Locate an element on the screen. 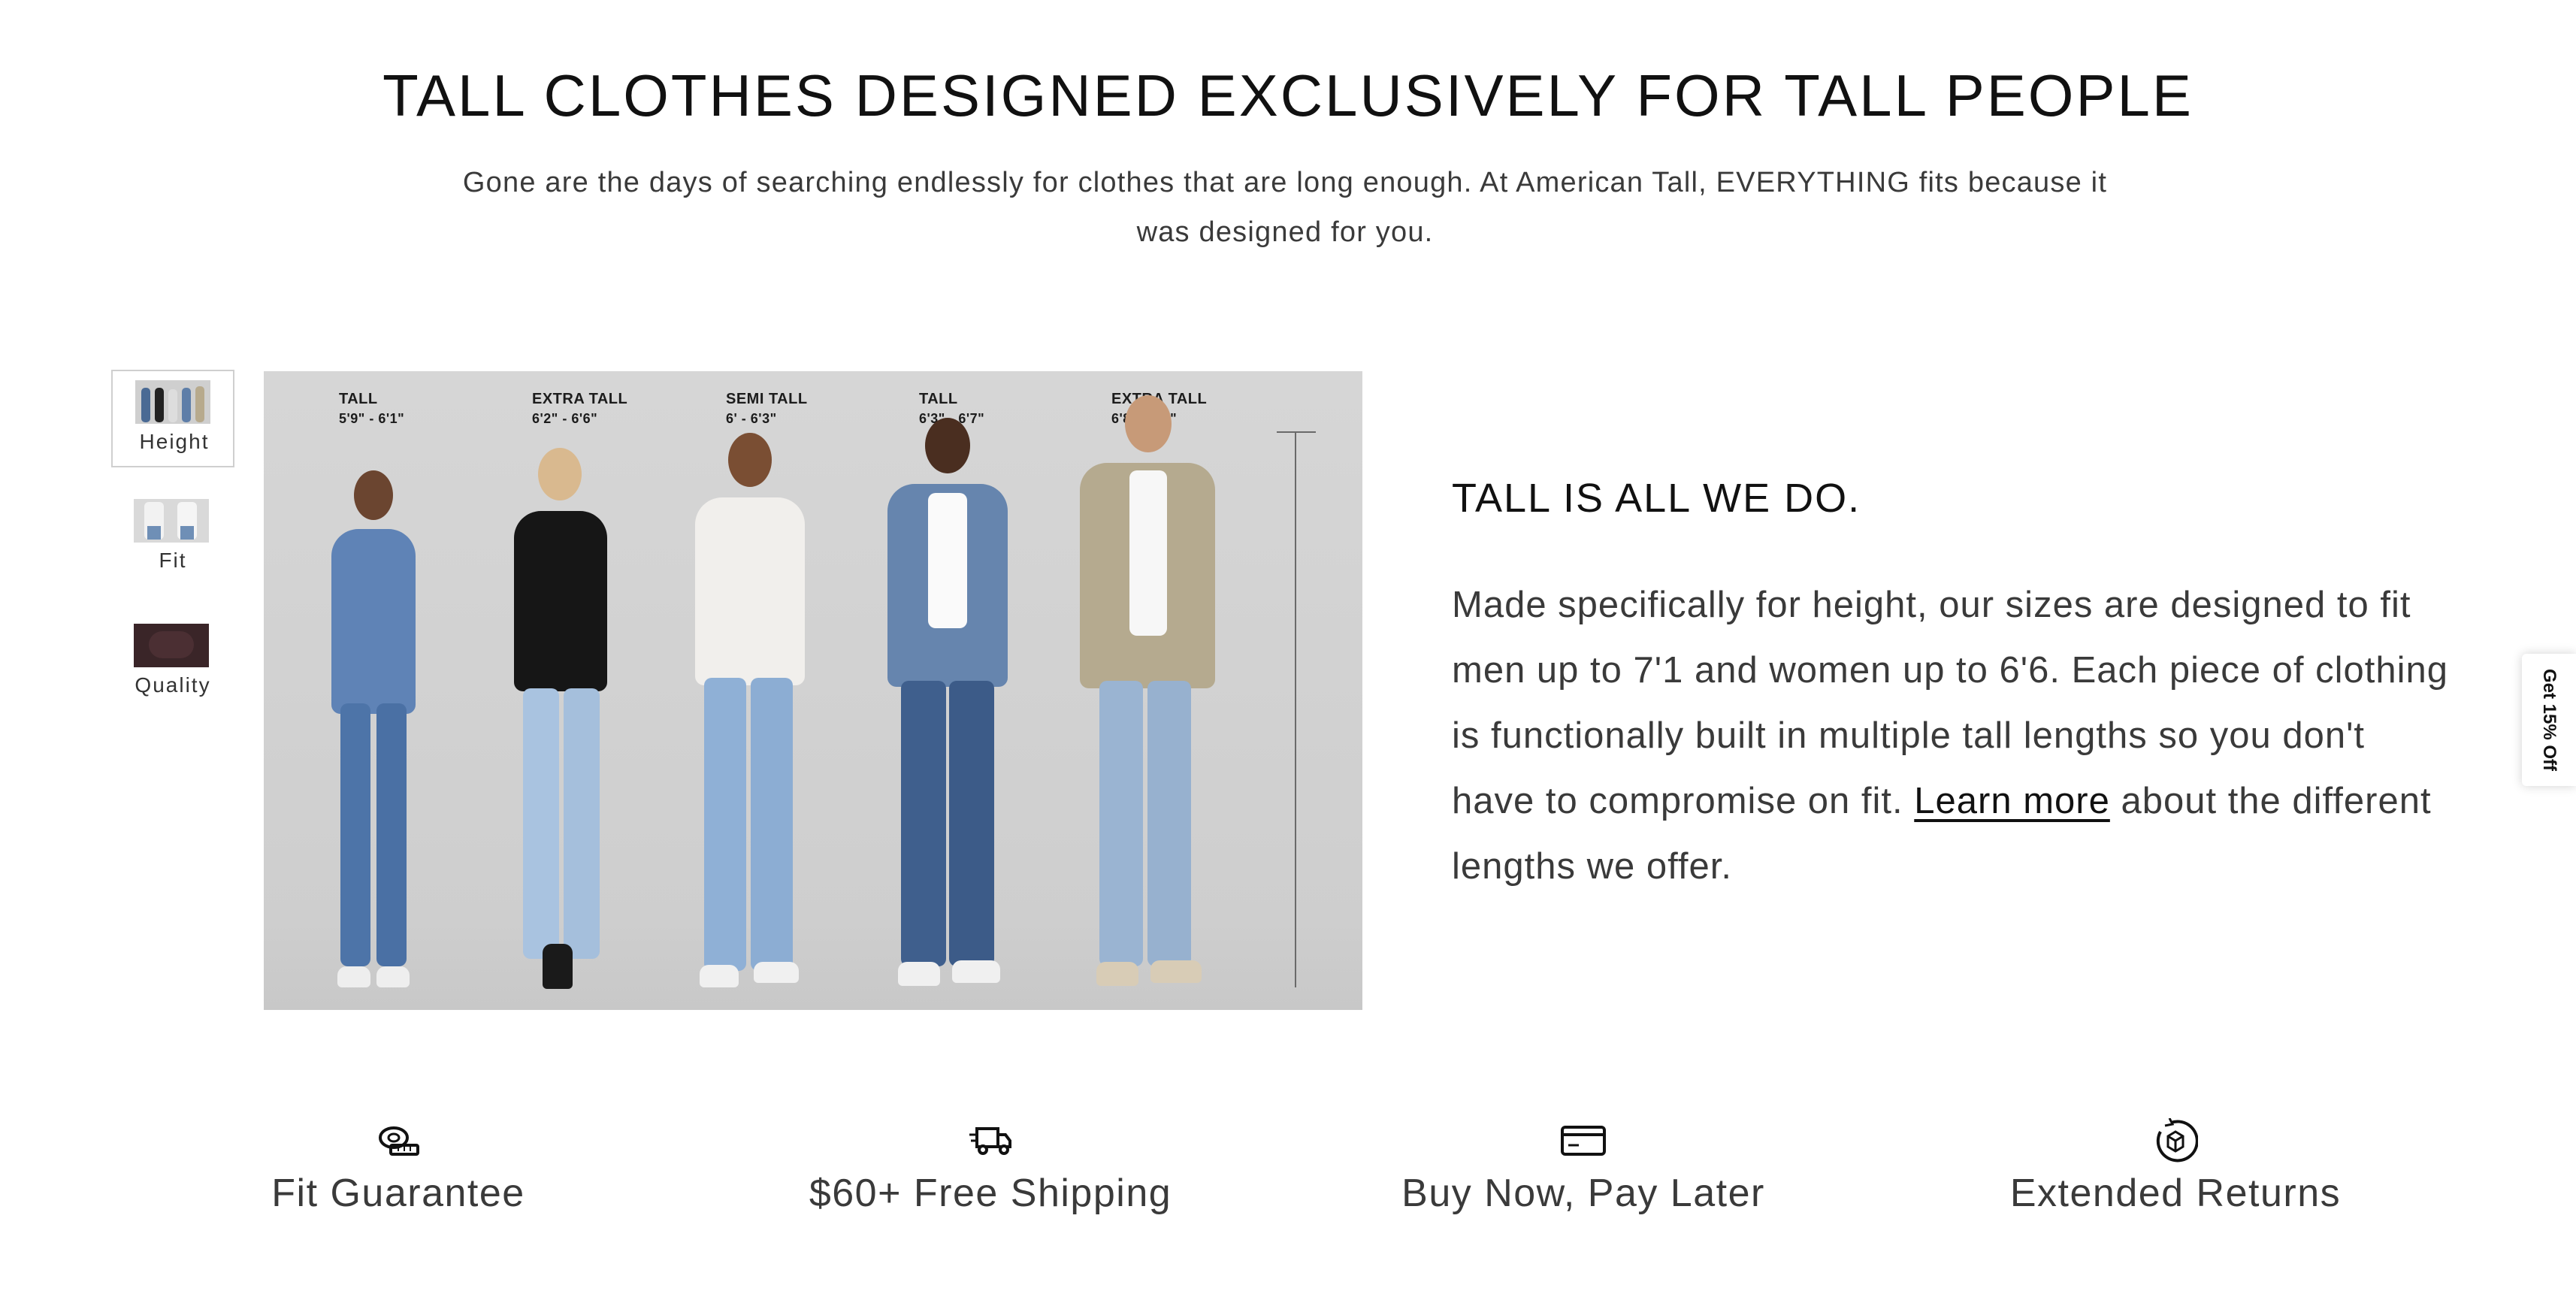 This screenshot has width=2576, height=1294. return-box-icon is located at coordinates (2177, 1140).